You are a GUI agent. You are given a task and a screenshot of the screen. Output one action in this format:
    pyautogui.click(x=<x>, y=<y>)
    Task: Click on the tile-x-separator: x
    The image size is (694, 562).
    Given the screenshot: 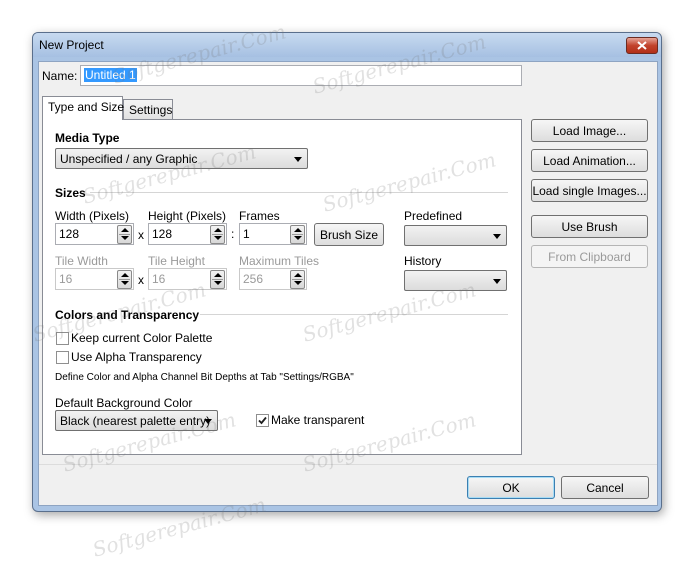 What is the action you would take?
    pyautogui.click(x=141, y=280)
    